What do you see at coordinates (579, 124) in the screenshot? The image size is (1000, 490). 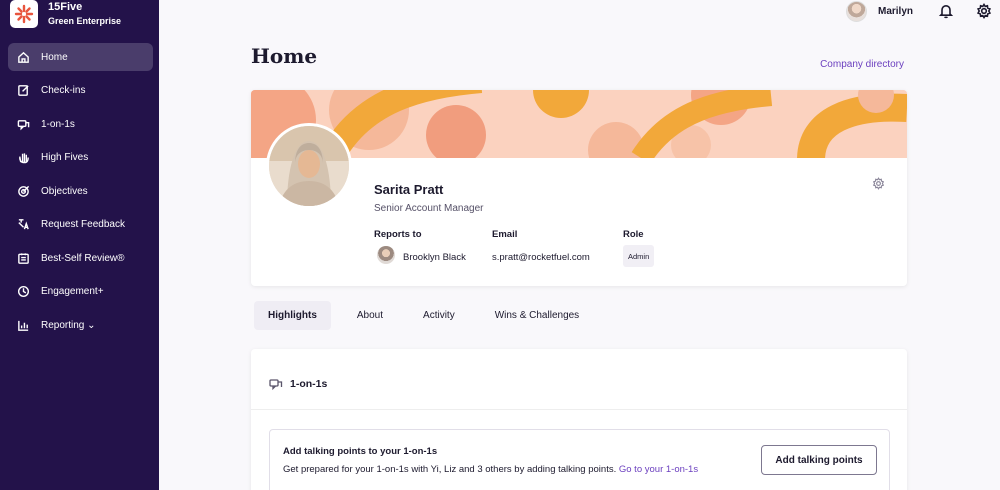 I see `profile-banner` at bounding box center [579, 124].